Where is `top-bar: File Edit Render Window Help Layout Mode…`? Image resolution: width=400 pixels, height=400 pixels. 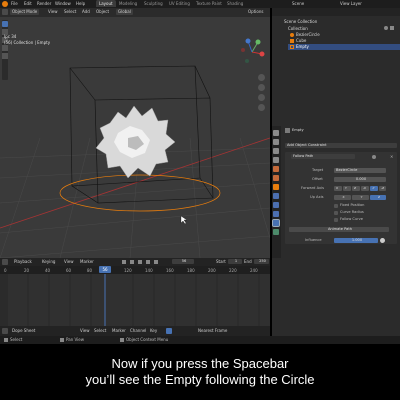
top-bar: File Edit Render Window Help Layout Mode… is located at coordinates (200, 4).